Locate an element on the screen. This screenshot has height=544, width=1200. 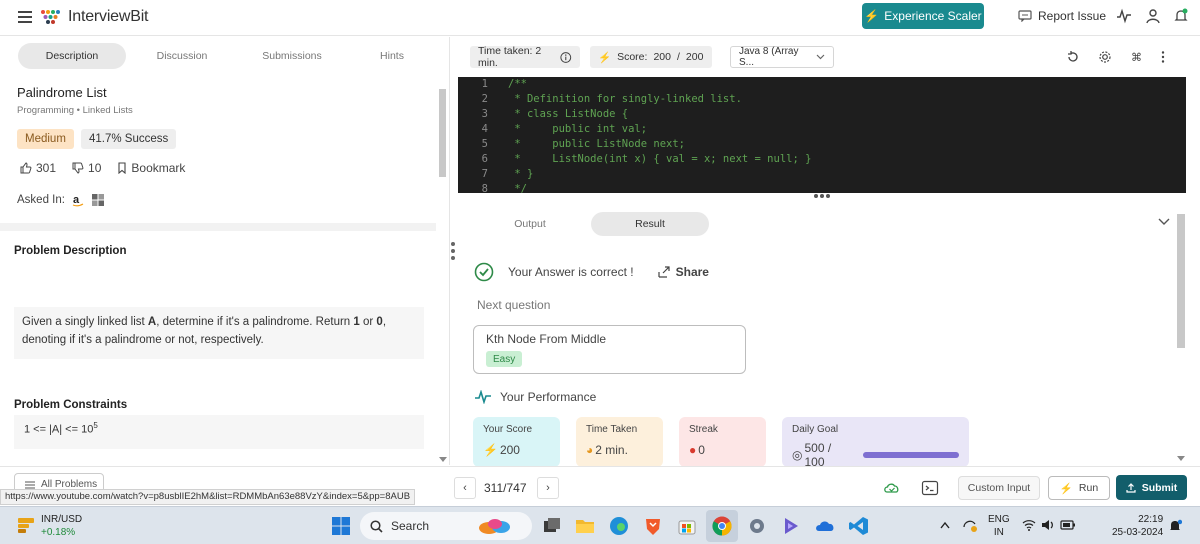
stock-ticker-widget: INR/USD +0.18% is located at coordinates (61, 526).